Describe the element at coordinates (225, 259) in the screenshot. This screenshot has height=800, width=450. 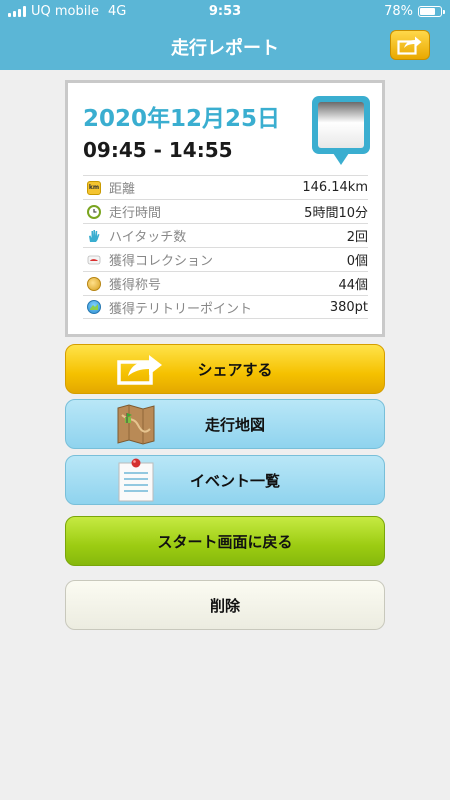
I see `stat-collection: 獲得コレクション 0個` at that location.